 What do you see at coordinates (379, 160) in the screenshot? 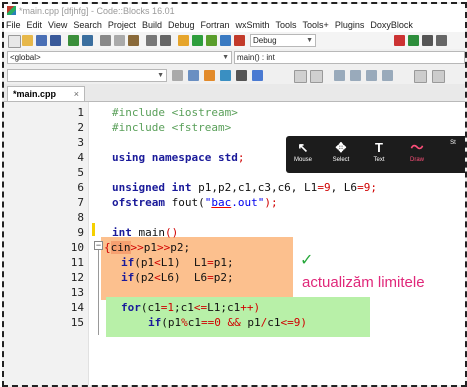
I see `draw-tool-label: Text` at bounding box center [379, 160].